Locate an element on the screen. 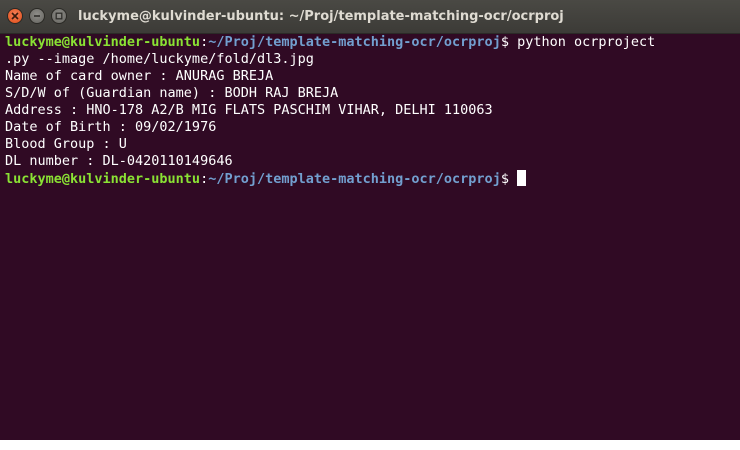 This screenshot has width=740, height=450. close-icon is located at coordinates (15, 16).